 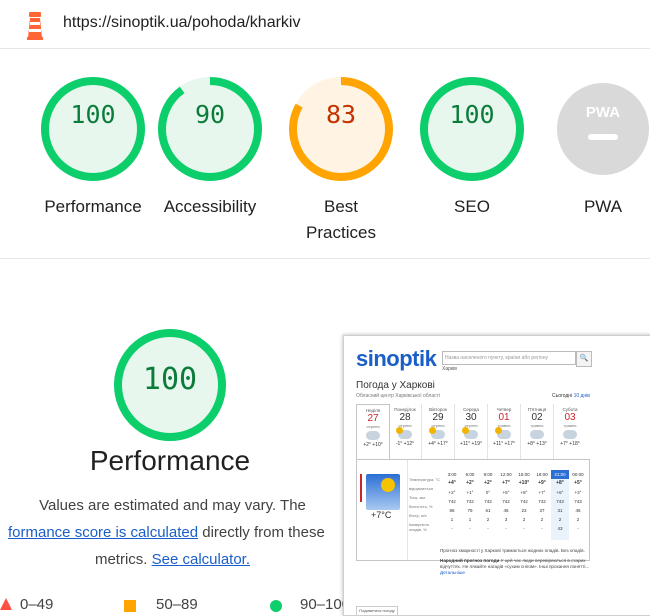 I want to click on hour-humidity: 46, so click(x=506, y=510).